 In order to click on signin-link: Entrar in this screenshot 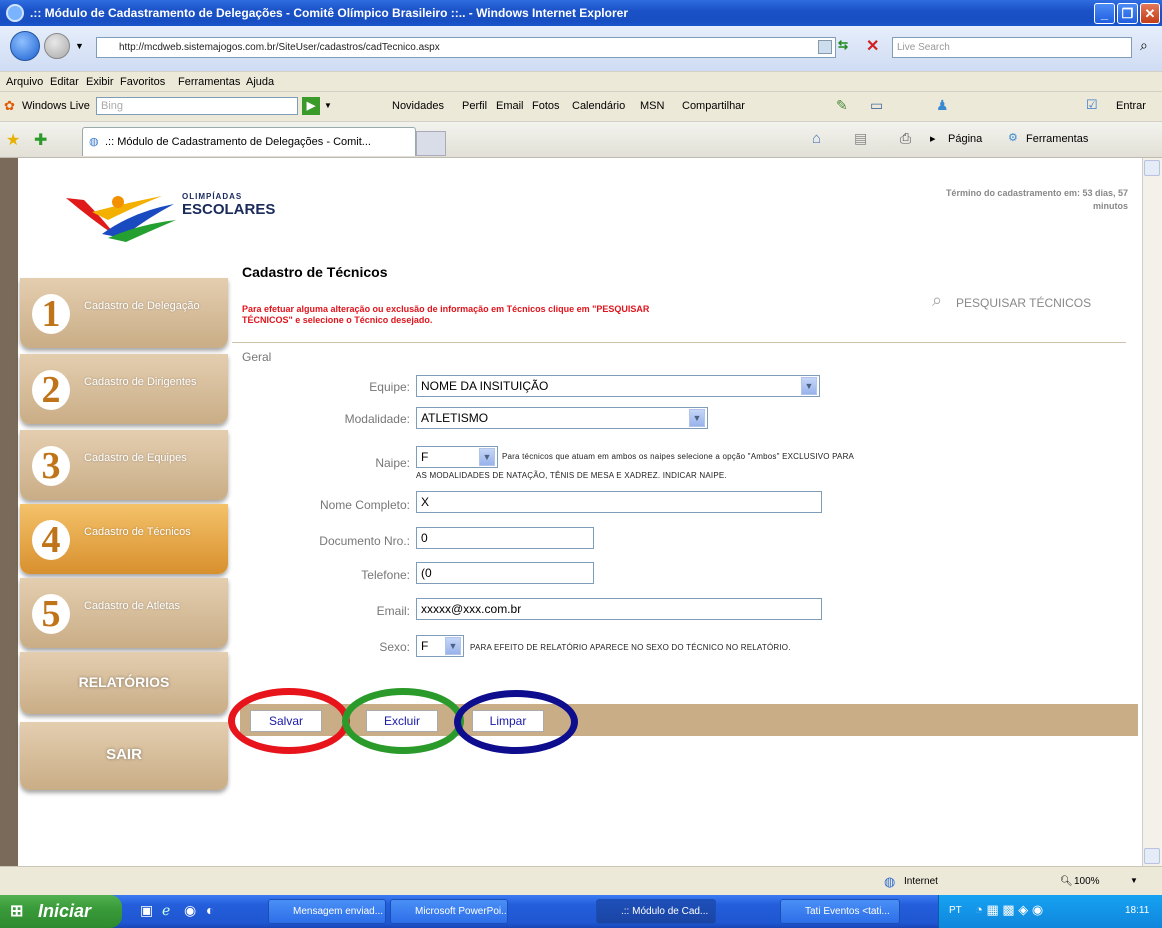, I will do `click(1131, 106)`.